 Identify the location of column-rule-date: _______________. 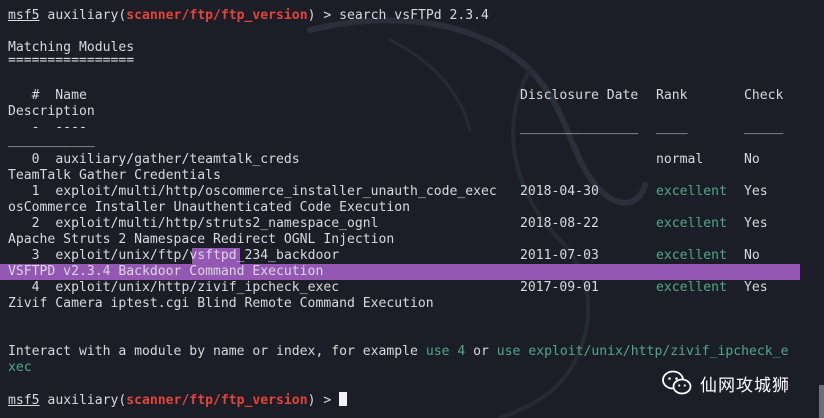
(579, 127).